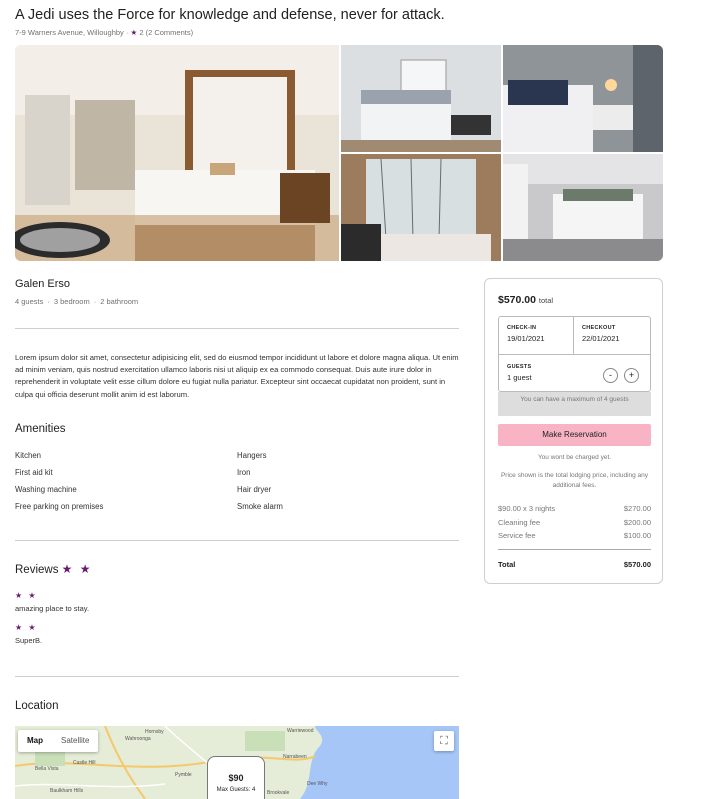 The width and height of the screenshot is (707, 799). Describe the element at coordinates (34, 472) in the screenshot. I see `amenity-item: First aid kit` at that location.